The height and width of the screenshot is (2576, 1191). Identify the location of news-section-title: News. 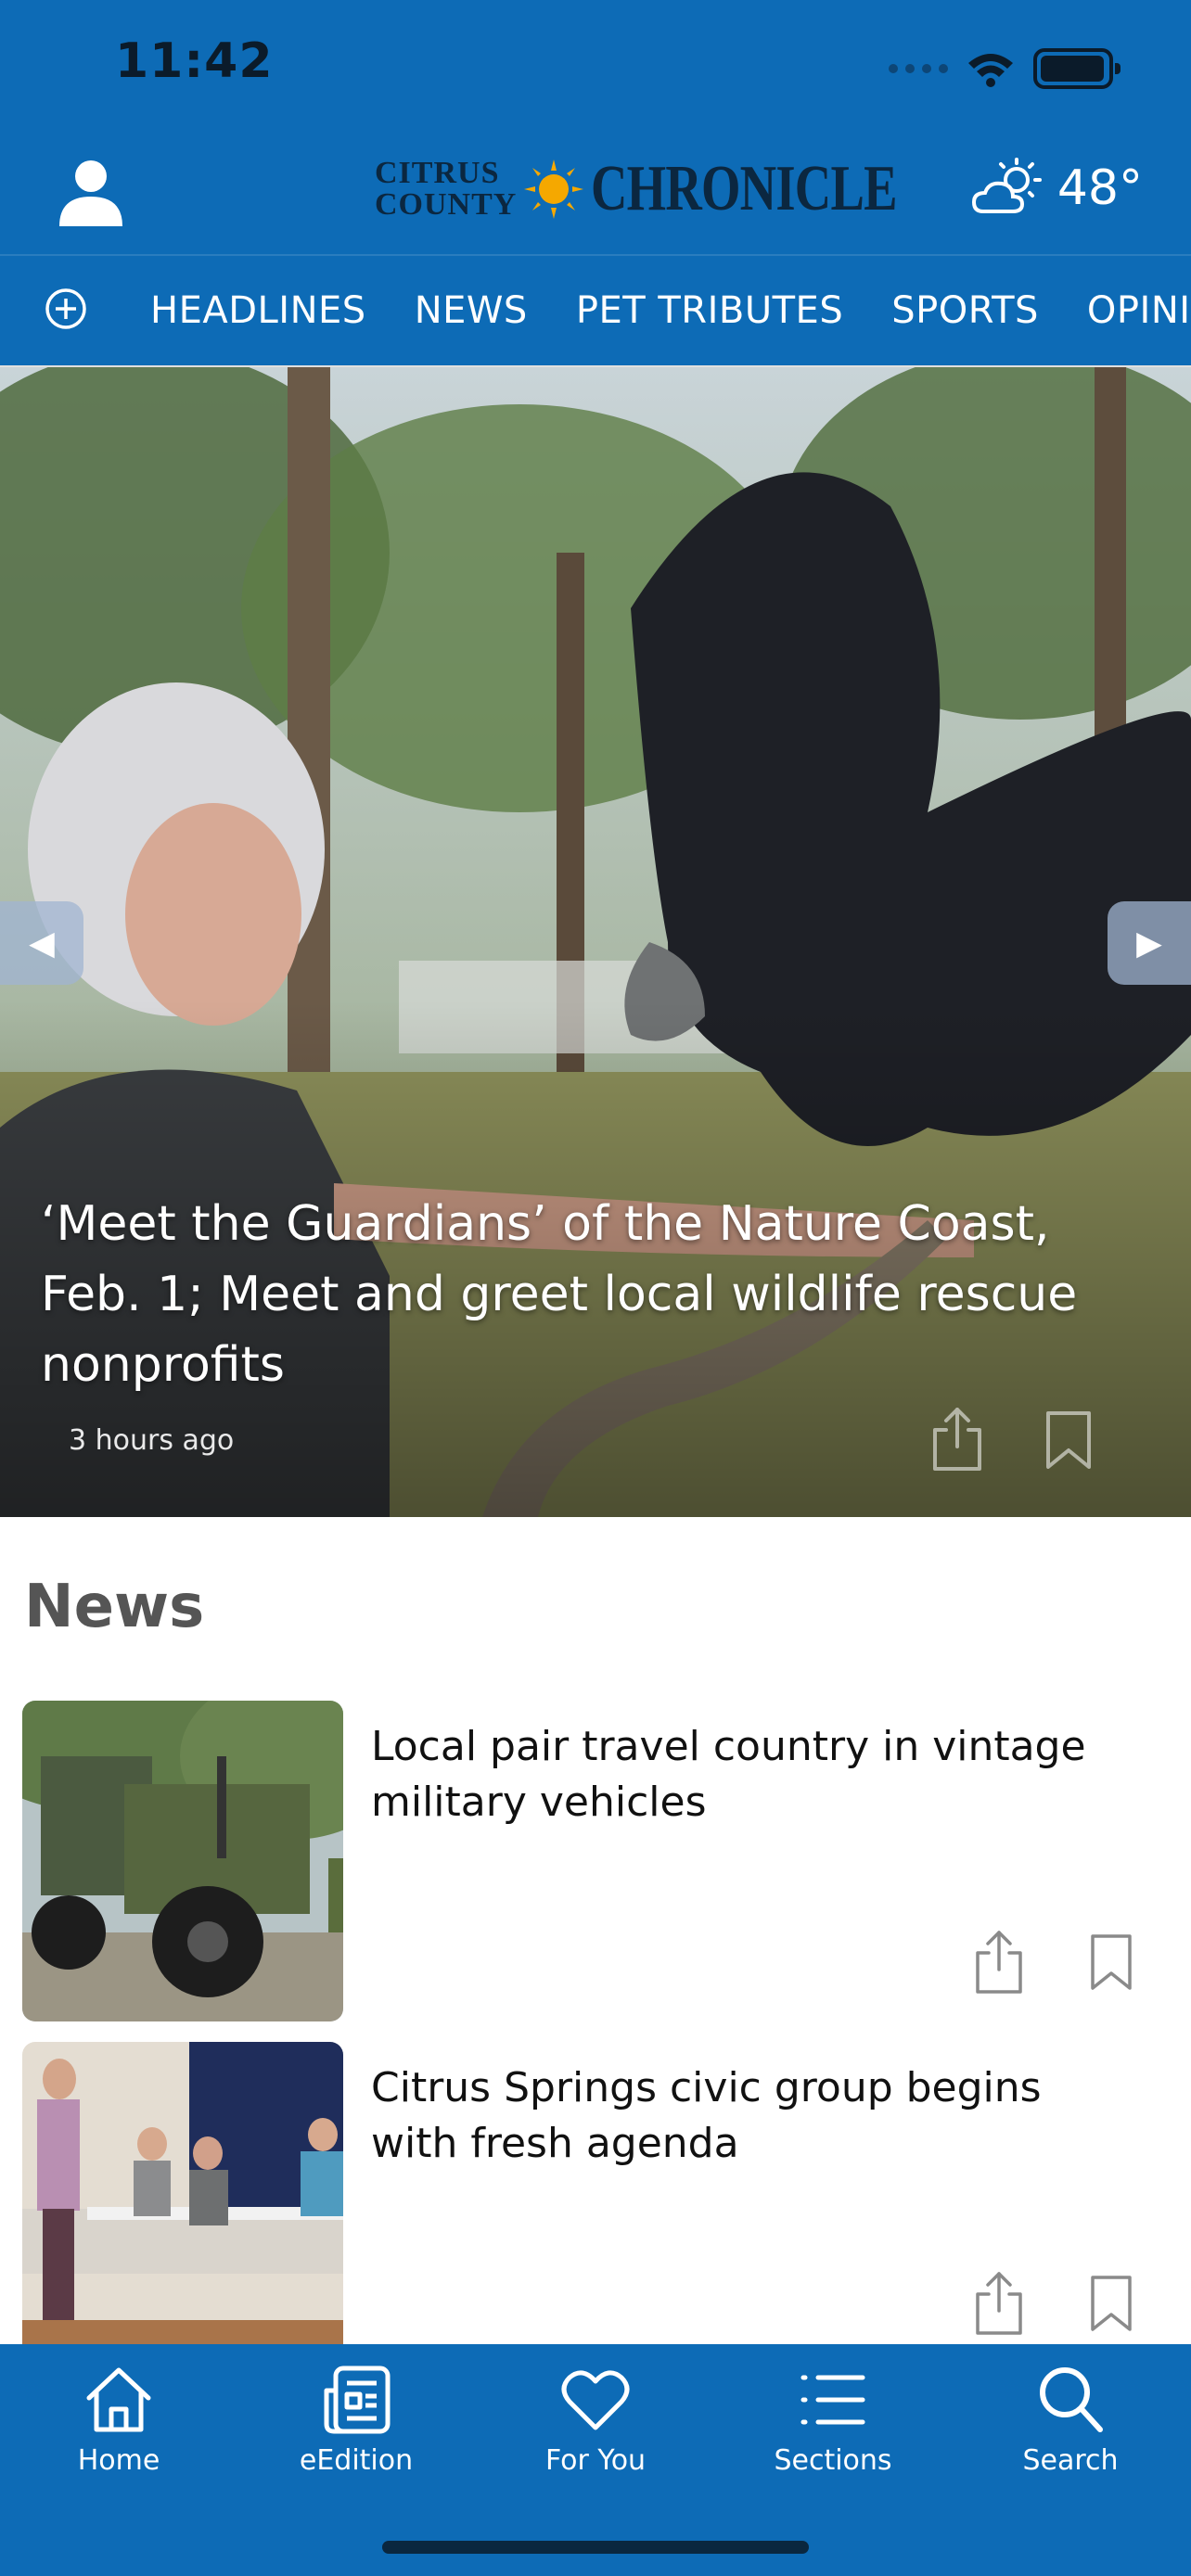
(114, 1607).